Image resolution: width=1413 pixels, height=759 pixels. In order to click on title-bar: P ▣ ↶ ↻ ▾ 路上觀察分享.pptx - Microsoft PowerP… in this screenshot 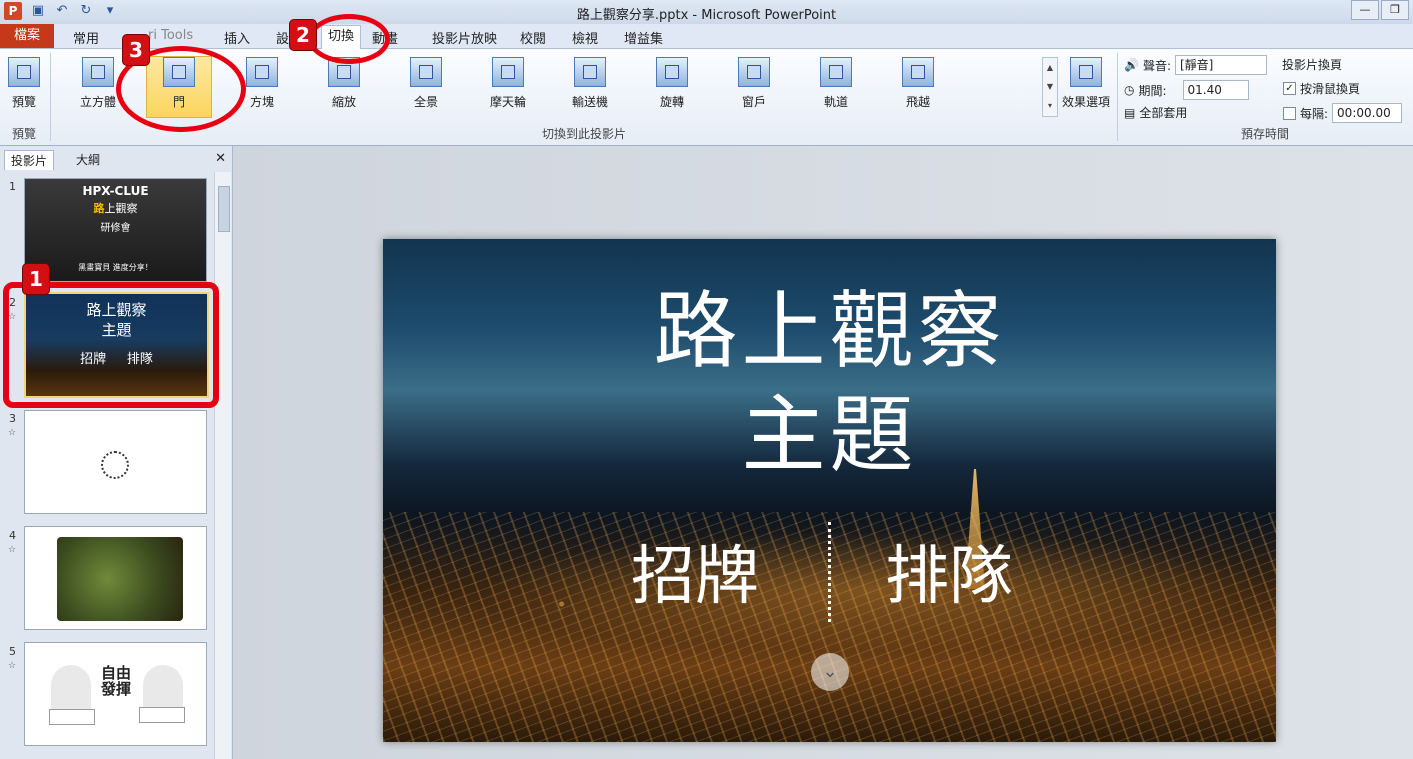, I will do `click(706, 12)`.